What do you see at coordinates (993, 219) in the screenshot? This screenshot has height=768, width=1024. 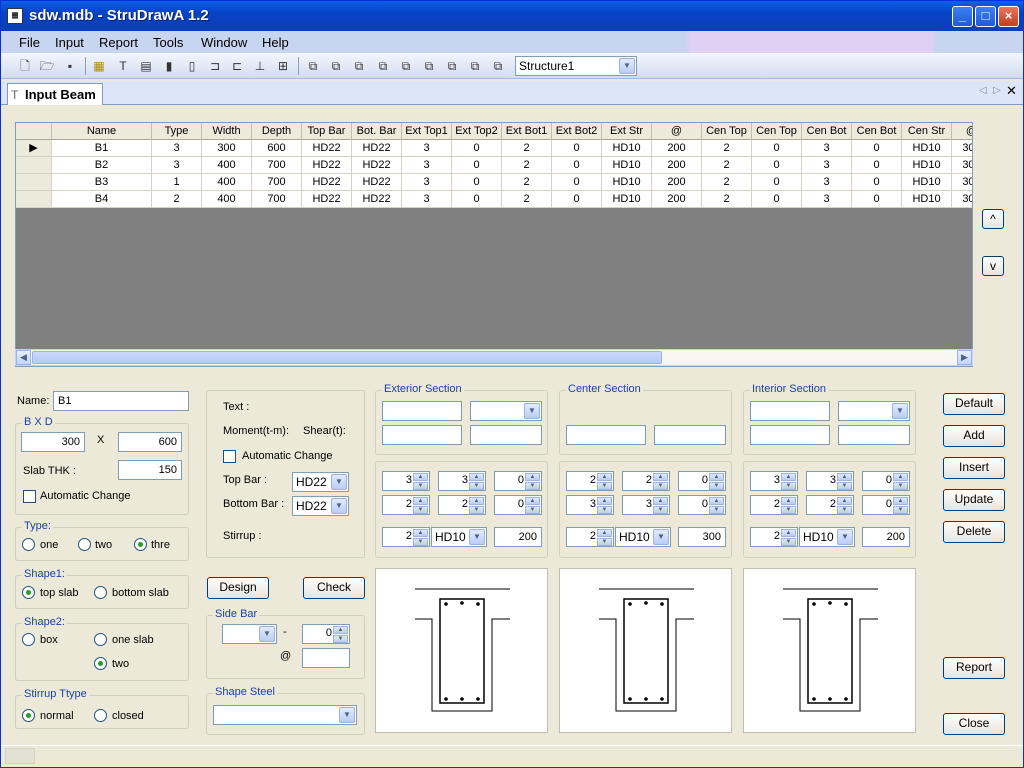 I see `move-up-button: ^` at bounding box center [993, 219].